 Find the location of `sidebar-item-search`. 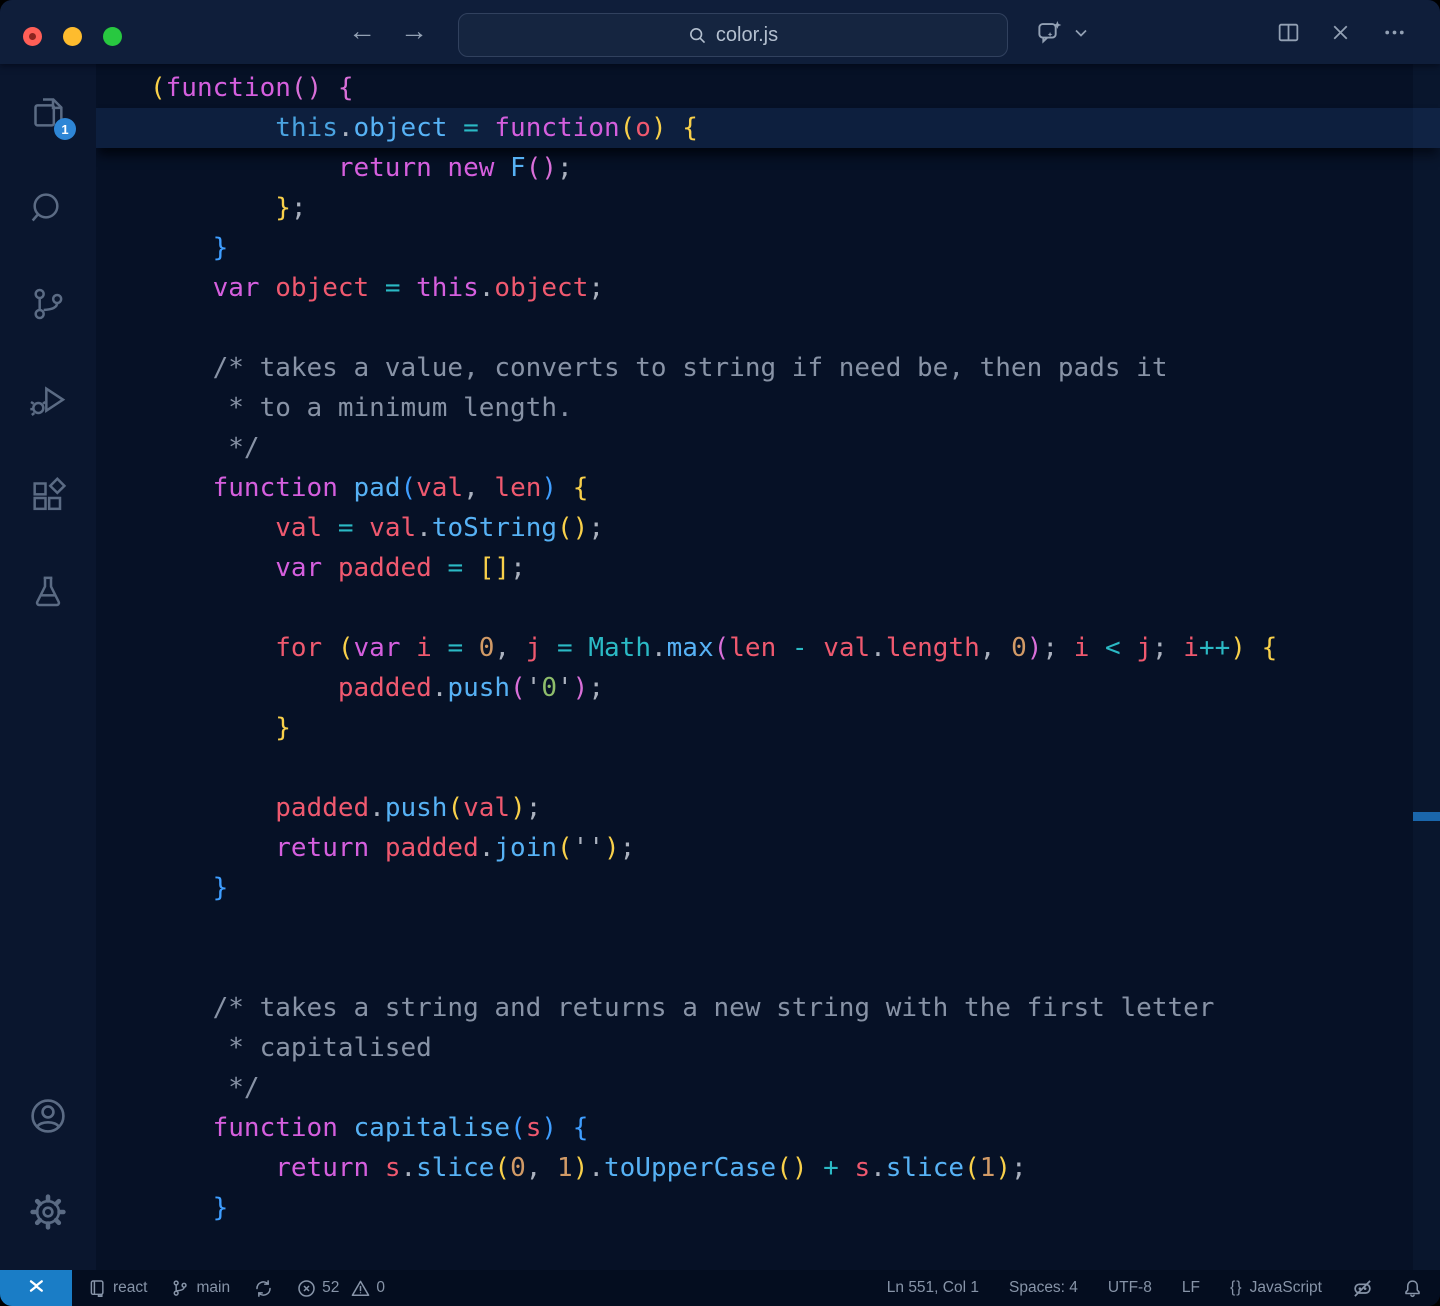

sidebar-item-search is located at coordinates (48, 210).